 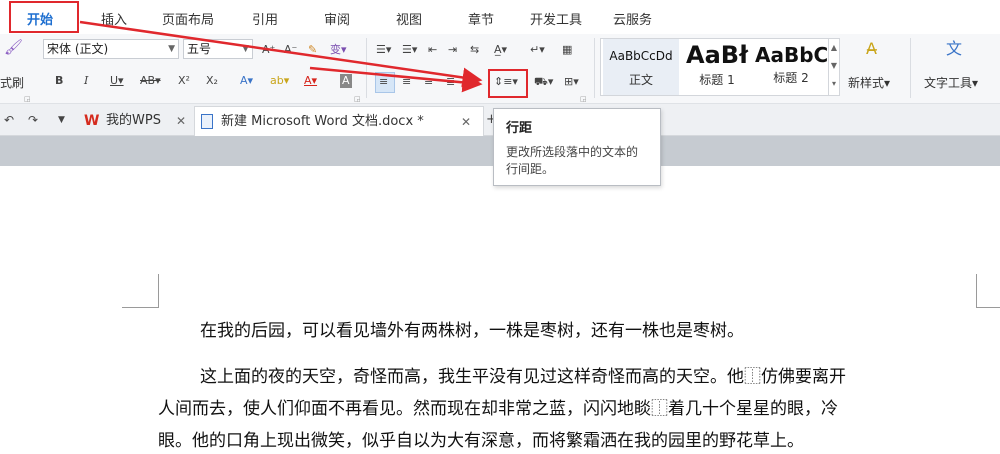 What do you see at coordinates (571, 82) in the screenshot?
I see `borders-icon: ⊞▾` at bounding box center [571, 82].